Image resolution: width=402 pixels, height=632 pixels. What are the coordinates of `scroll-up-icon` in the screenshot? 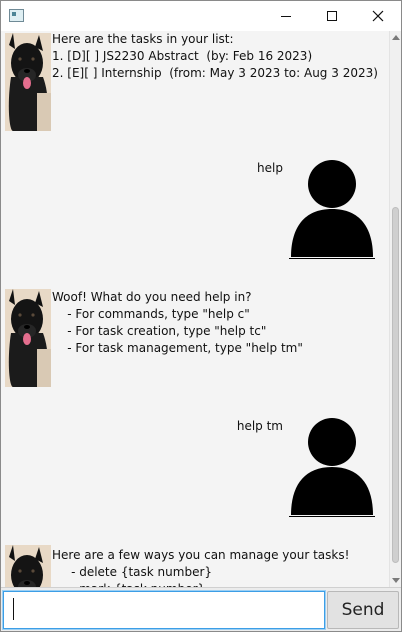 It's located at (396, 37).